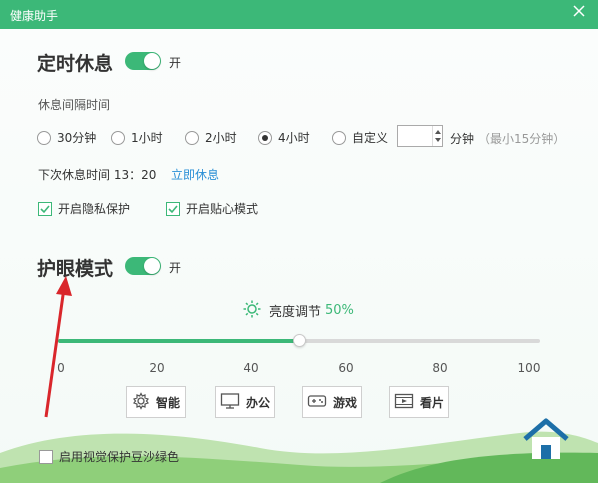 This screenshot has height=483, width=598. Describe the element at coordinates (252, 310) in the screenshot. I see `sun-icon` at that location.